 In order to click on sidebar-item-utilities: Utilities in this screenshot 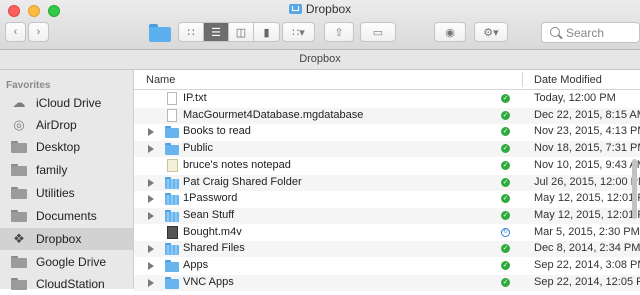, I will do `click(66, 193)`.